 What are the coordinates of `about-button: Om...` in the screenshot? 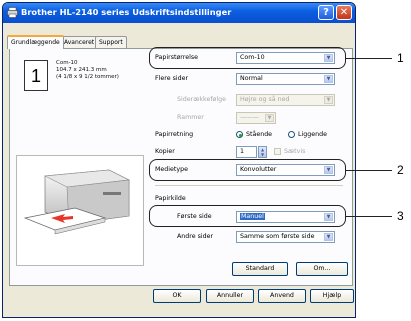 It's located at (322, 269).